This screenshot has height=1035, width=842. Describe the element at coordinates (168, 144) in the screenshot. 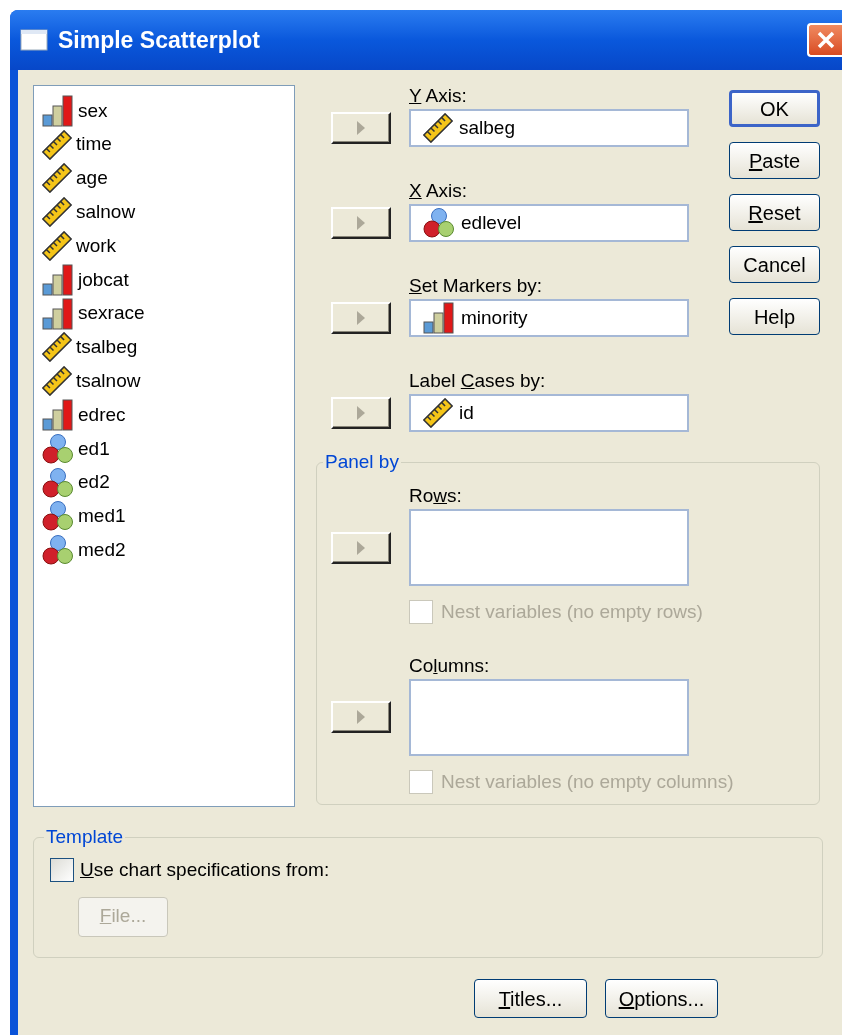

I see `variable-item: time` at that location.